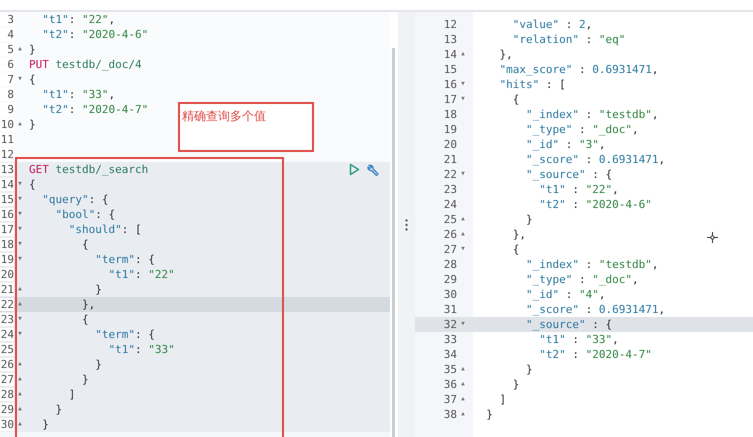 The width and height of the screenshot is (753, 437). Describe the element at coordinates (94, 109) in the screenshot. I see `code-line: "t2": "2020-4-7"` at that location.